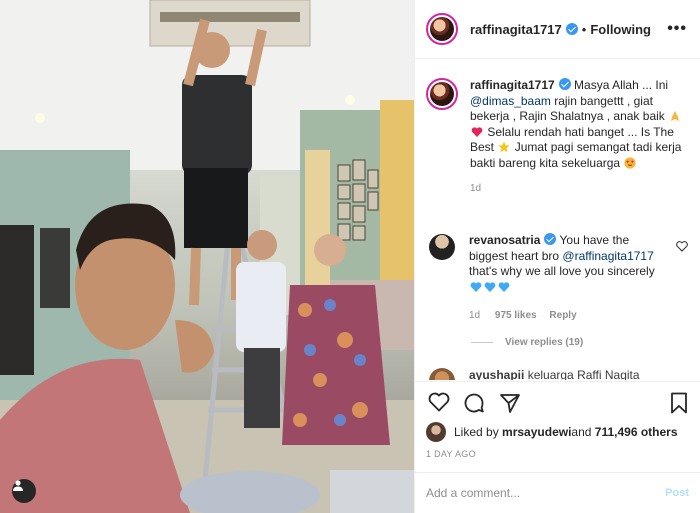  Describe the element at coordinates (474, 403) in the screenshot. I see `comment-icon` at that location.